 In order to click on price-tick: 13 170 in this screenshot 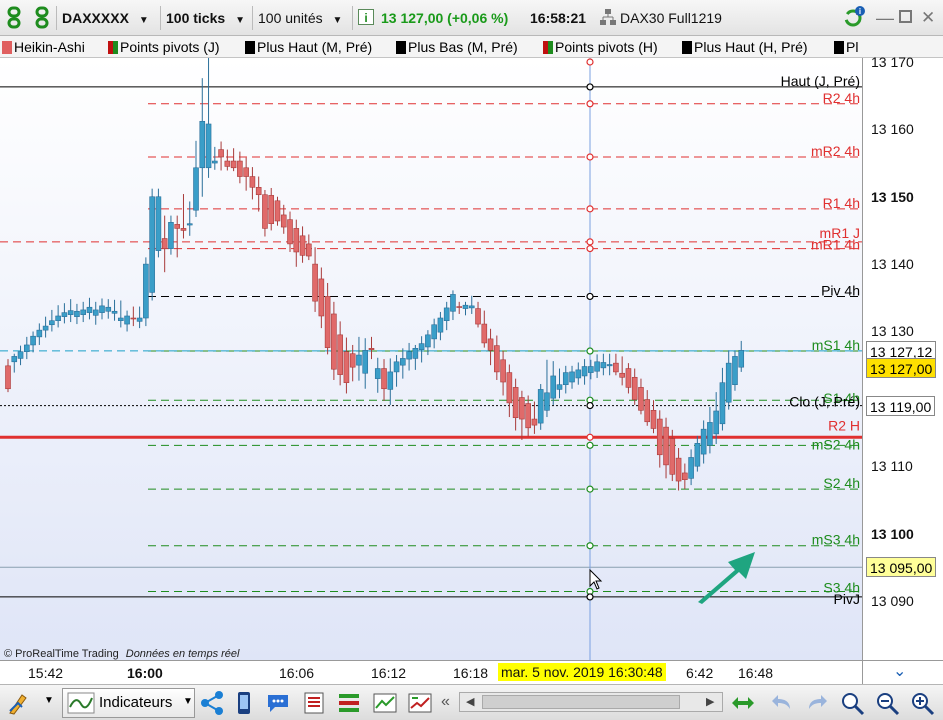, I will do `click(892, 62)`.